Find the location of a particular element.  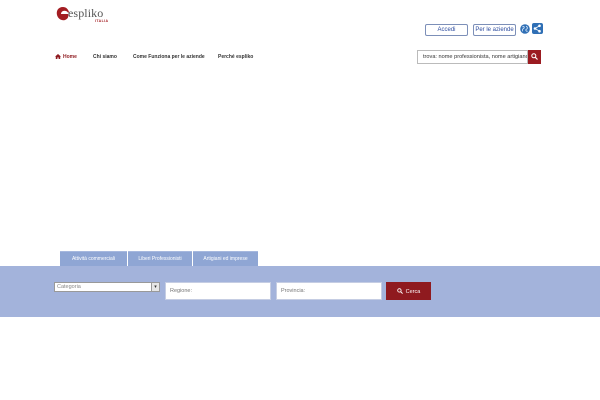

nav-chi-siamo: Chi siamo is located at coordinates (105, 57).